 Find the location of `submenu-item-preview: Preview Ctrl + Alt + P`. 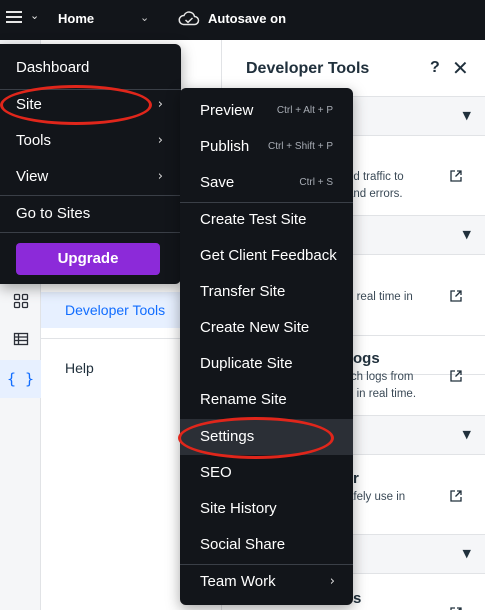

submenu-item-preview: Preview Ctrl + Alt + P is located at coordinates (266, 111).